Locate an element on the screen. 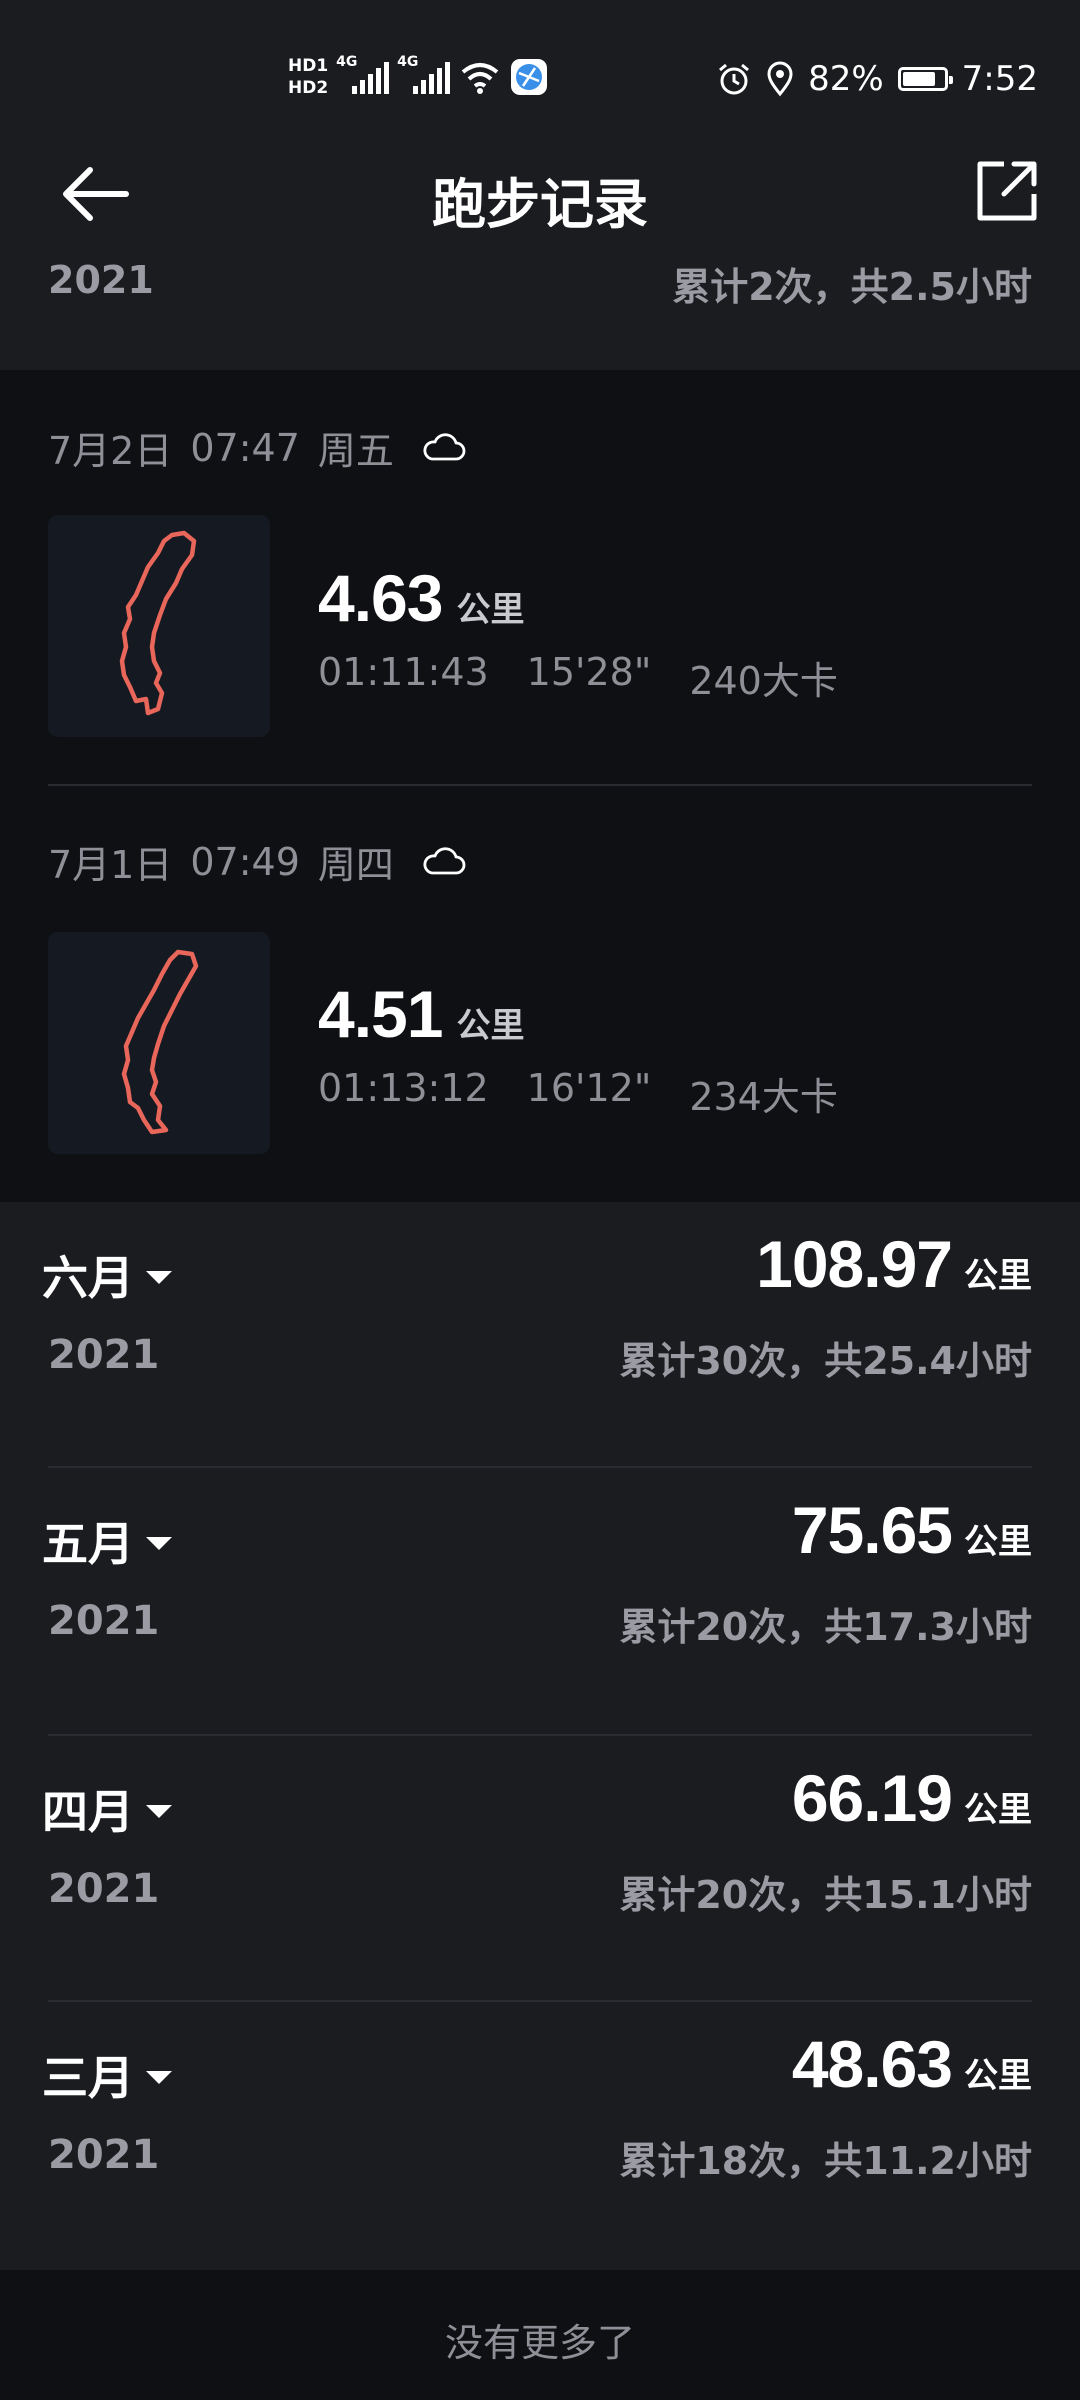  summary-year: 2021 is located at coordinates (101, 280).